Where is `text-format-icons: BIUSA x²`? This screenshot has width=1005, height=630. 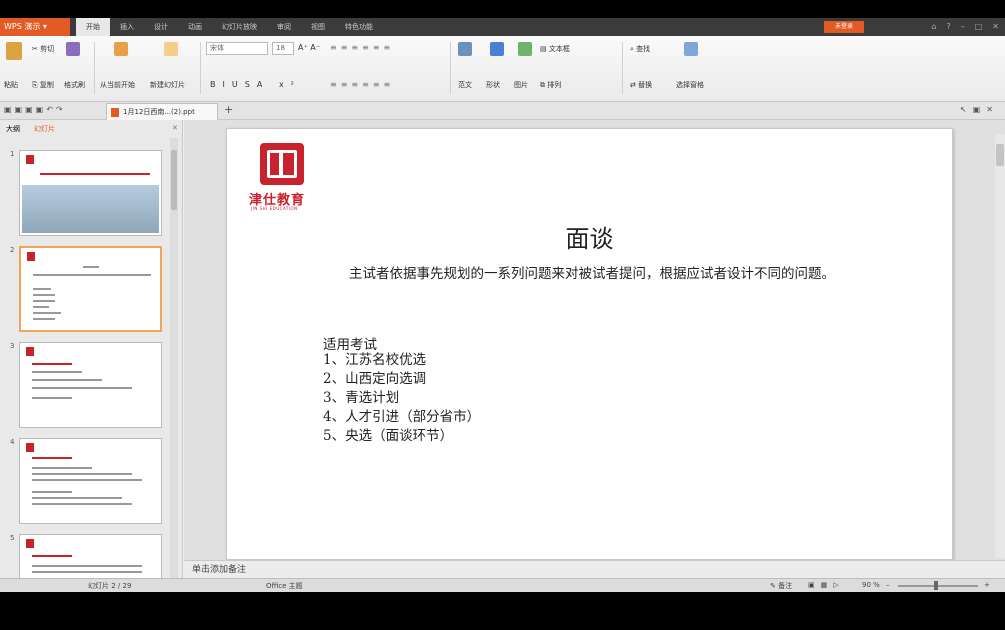
text-format-icons: BIUSA x² is located at coordinates (255, 84).